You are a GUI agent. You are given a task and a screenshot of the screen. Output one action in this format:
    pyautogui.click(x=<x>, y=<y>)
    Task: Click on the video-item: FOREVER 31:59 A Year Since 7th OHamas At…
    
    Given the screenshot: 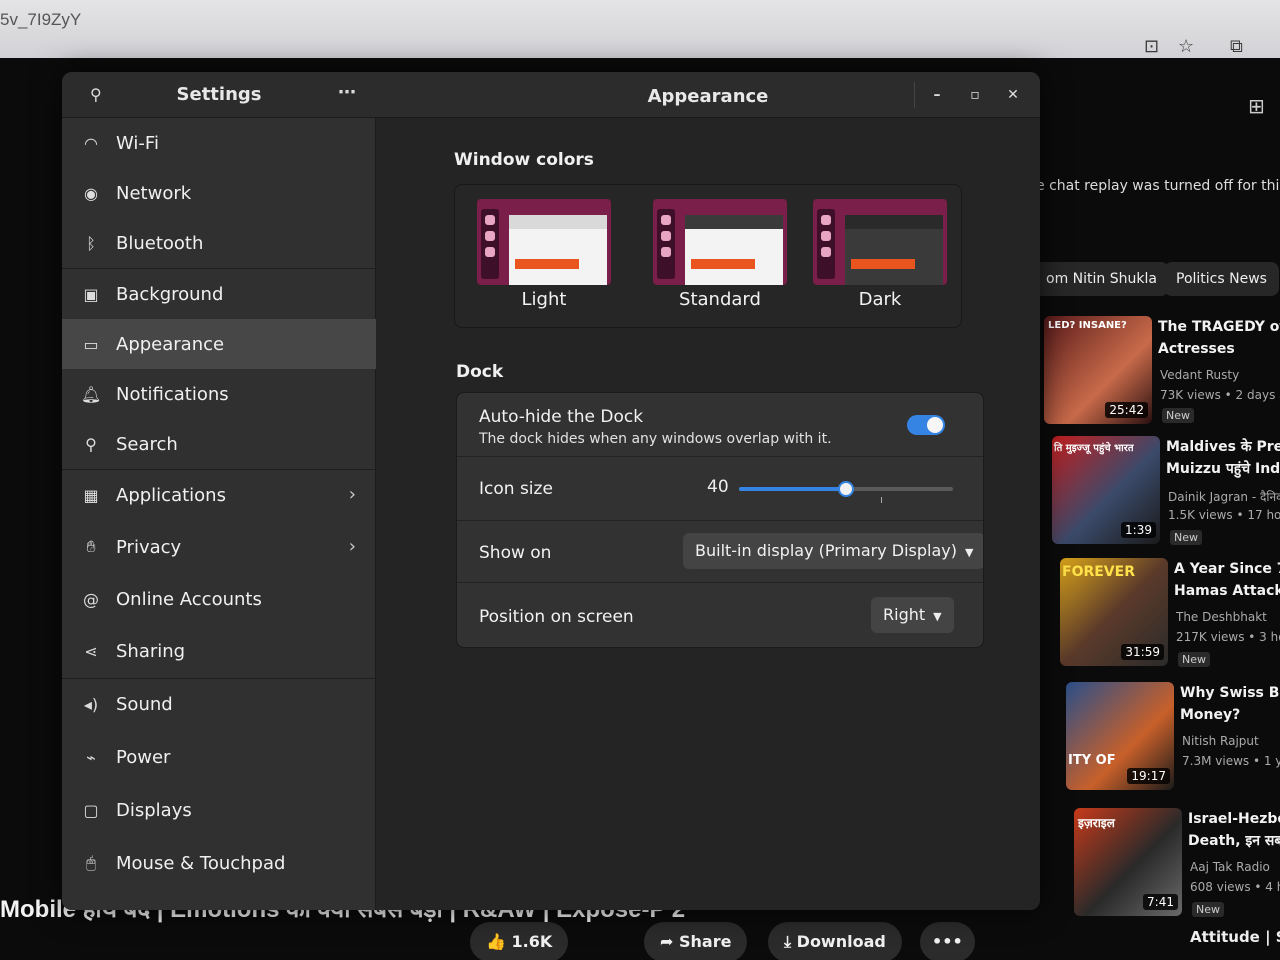 What is the action you would take?
    pyautogui.click(x=1170, y=617)
    